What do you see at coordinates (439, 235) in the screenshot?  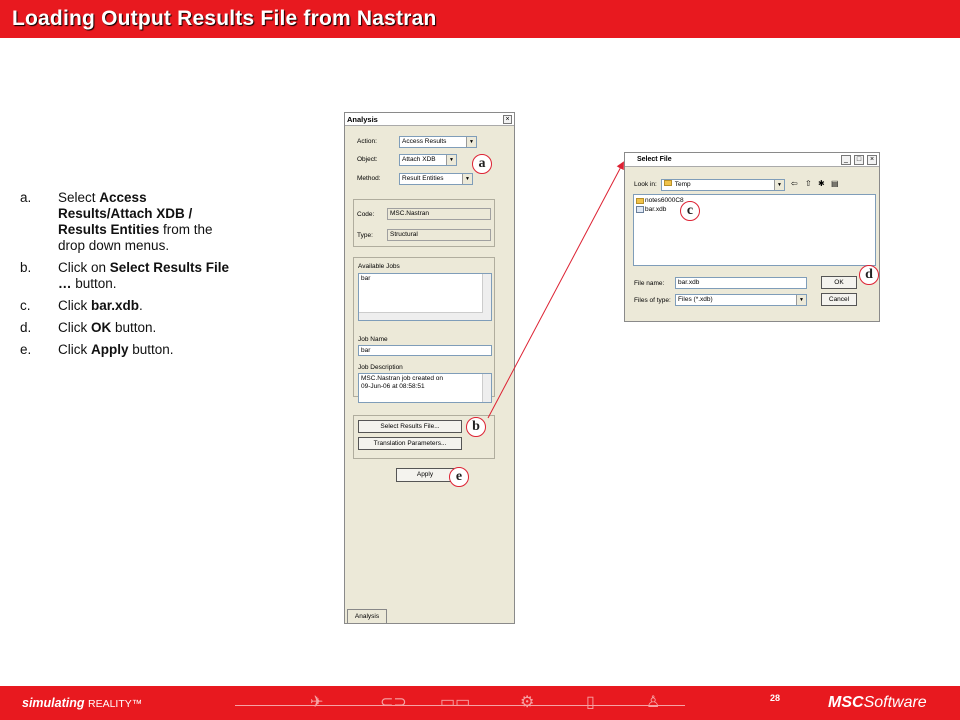 I see `type-field: Structural` at bounding box center [439, 235].